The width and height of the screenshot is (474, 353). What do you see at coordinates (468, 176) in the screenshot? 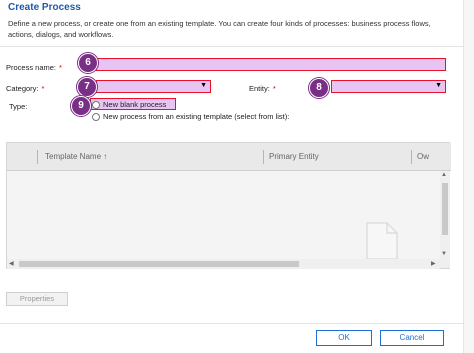
I see `window-scrollbar` at bounding box center [468, 176].